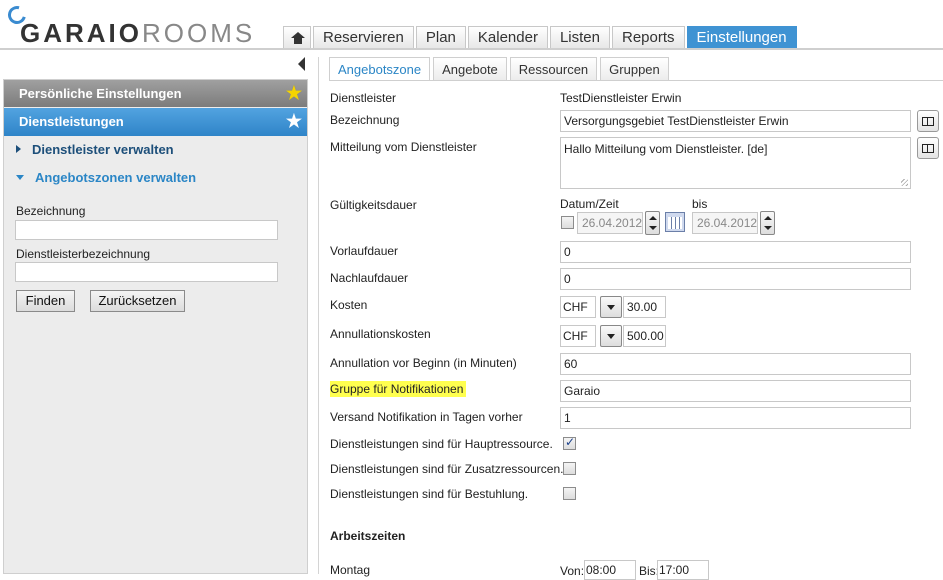 This screenshot has width=943, height=580. Describe the element at coordinates (423, 363) in the screenshot. I see `annullation-minuten-label: Annullation vor Beginn (in Minuten)` at that location.